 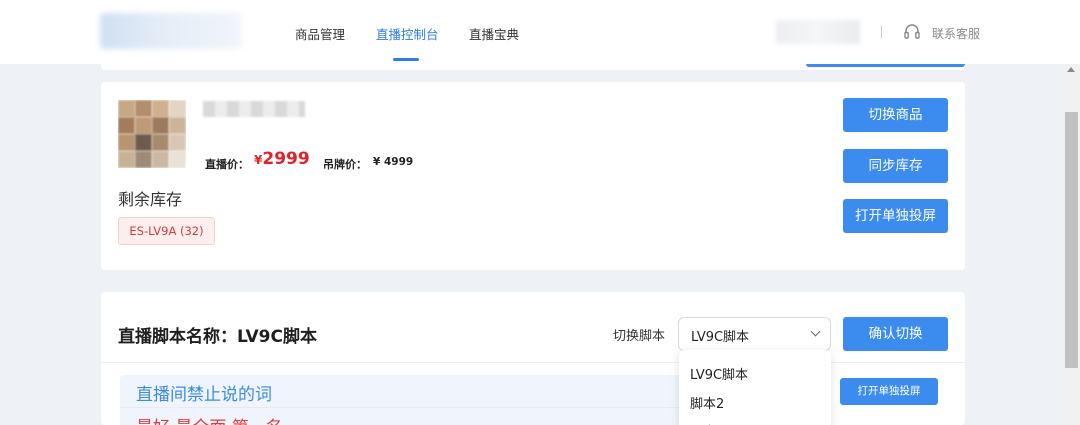 I want to click on nav-divider, so click(x=881, y=32).